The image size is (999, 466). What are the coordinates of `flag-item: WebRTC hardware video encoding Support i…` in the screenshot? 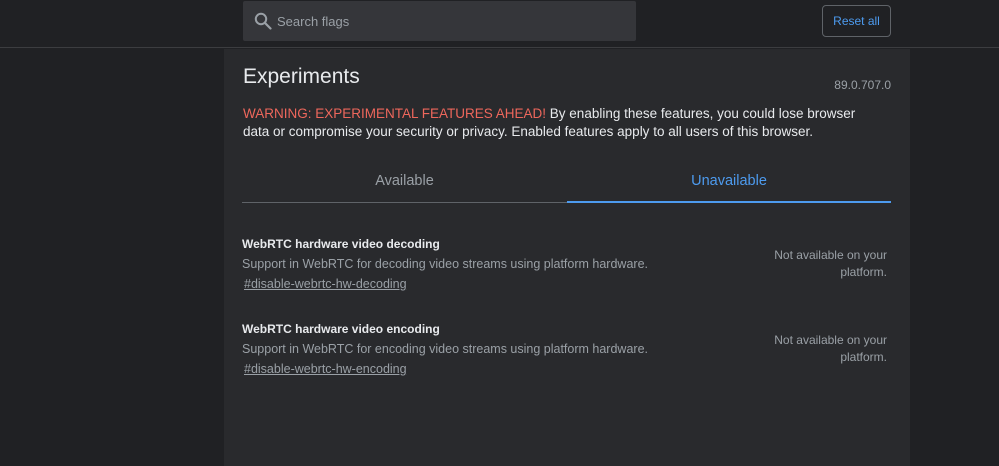 It's located at (566, 357).